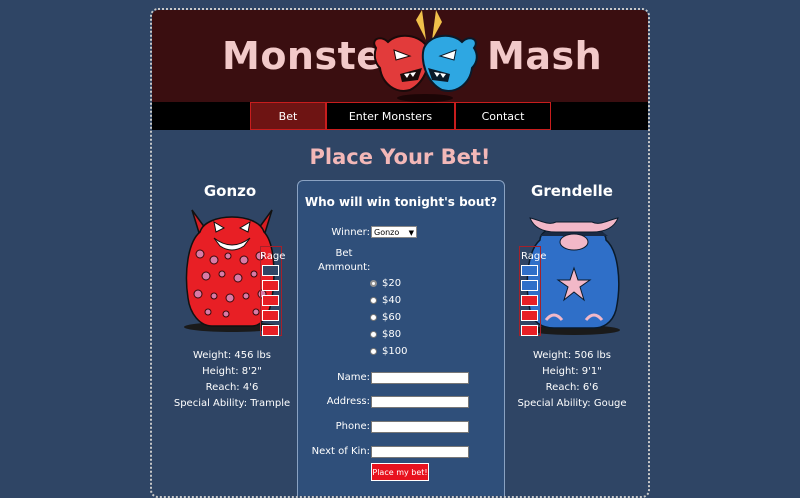 This screenshot has height=498, width=800. Describe the element at coordinates (400, 472) in the screenshot. I see `place-bet-button: Place my bet!` at that location.